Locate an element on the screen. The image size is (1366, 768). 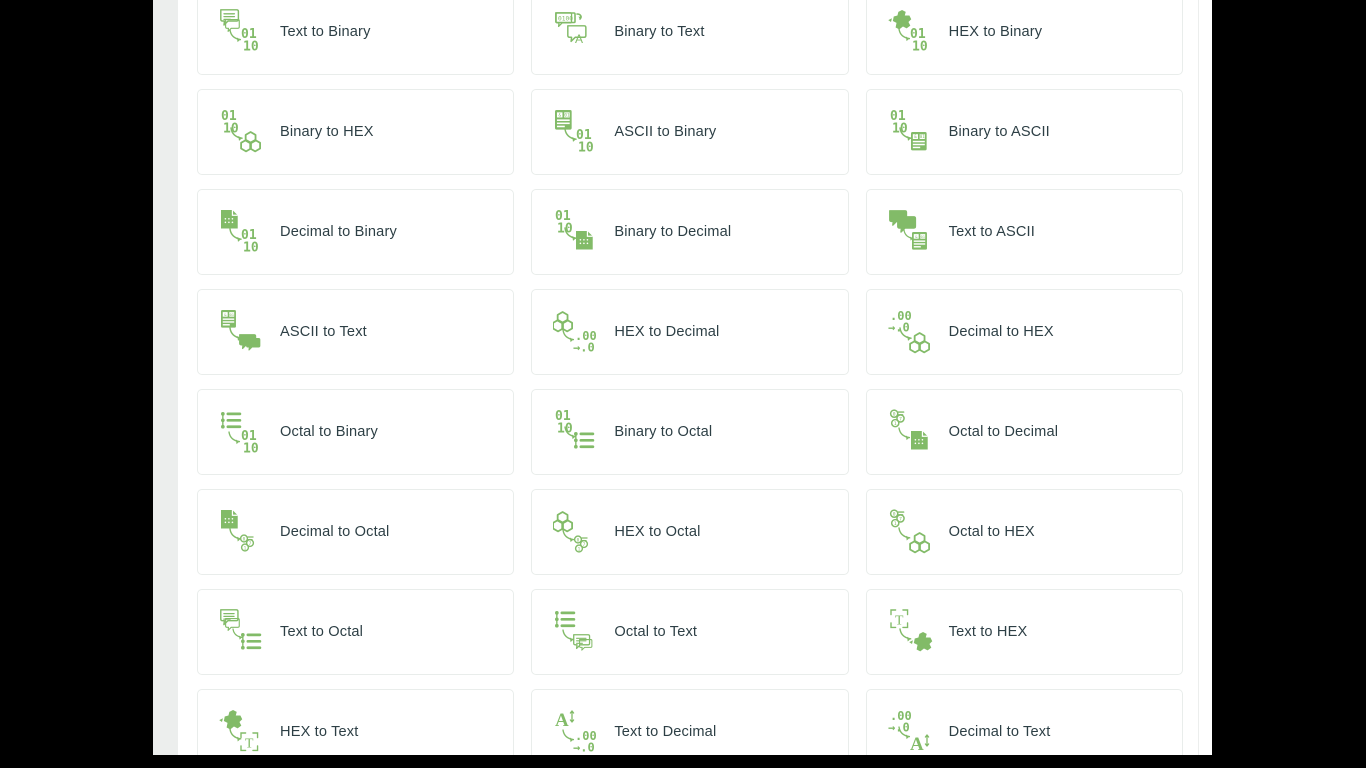
converter-card: 0 7 1 Decimal to Octal is located at coordinates (356, 532).